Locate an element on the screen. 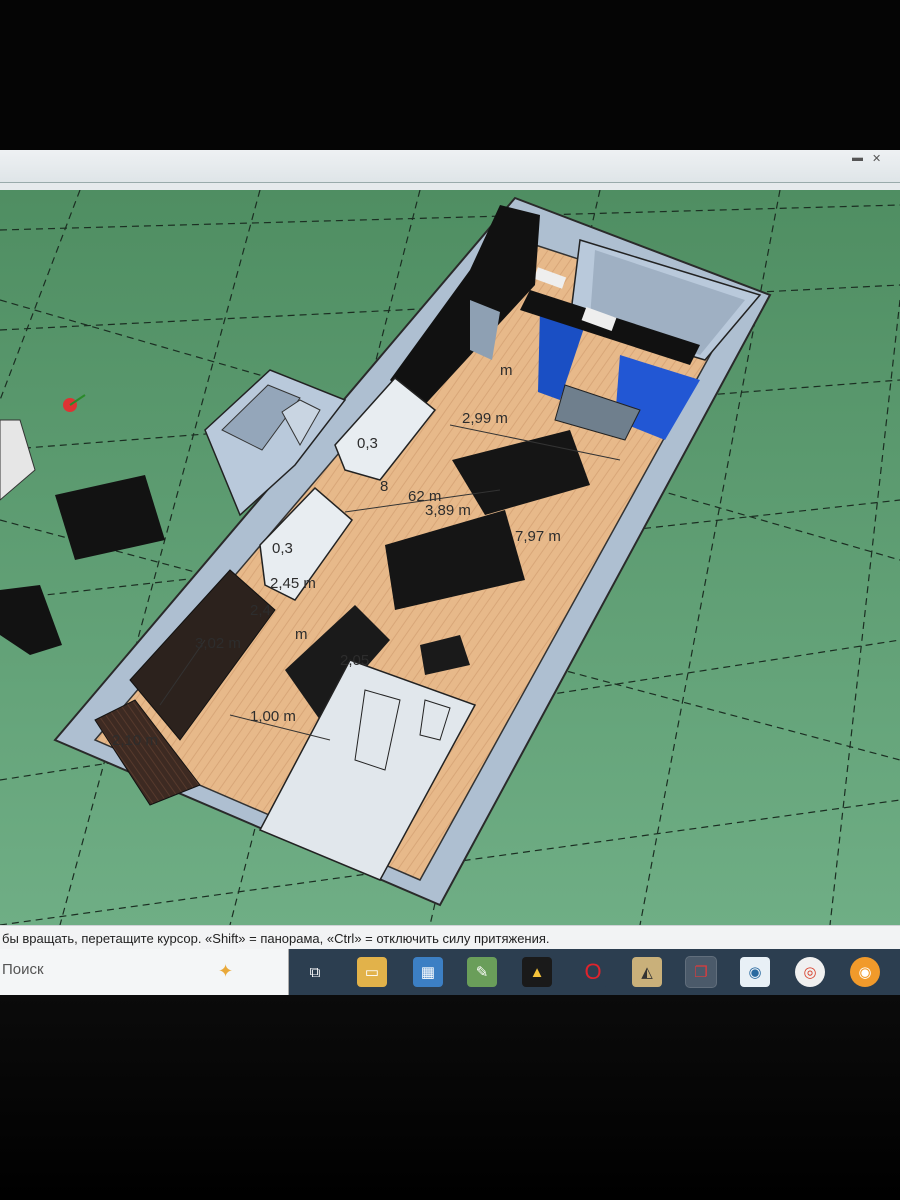 This screenshot has width=900, height=1200. search-highlight-icon: ✦ is located at coordinates (226, 971).